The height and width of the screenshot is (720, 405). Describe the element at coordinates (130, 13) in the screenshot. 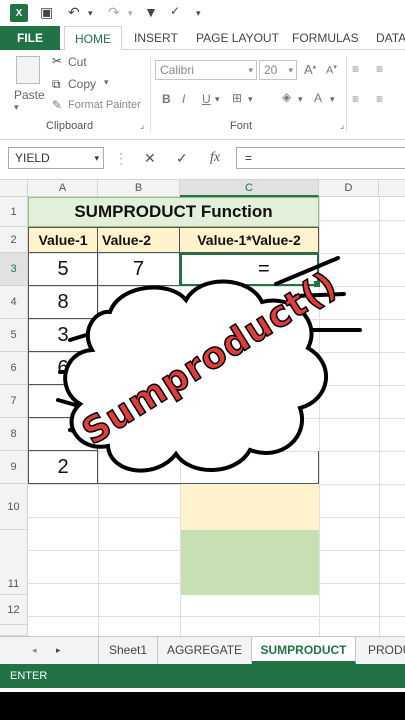

I see `redo-dropdown-icon: ▾` at that location.